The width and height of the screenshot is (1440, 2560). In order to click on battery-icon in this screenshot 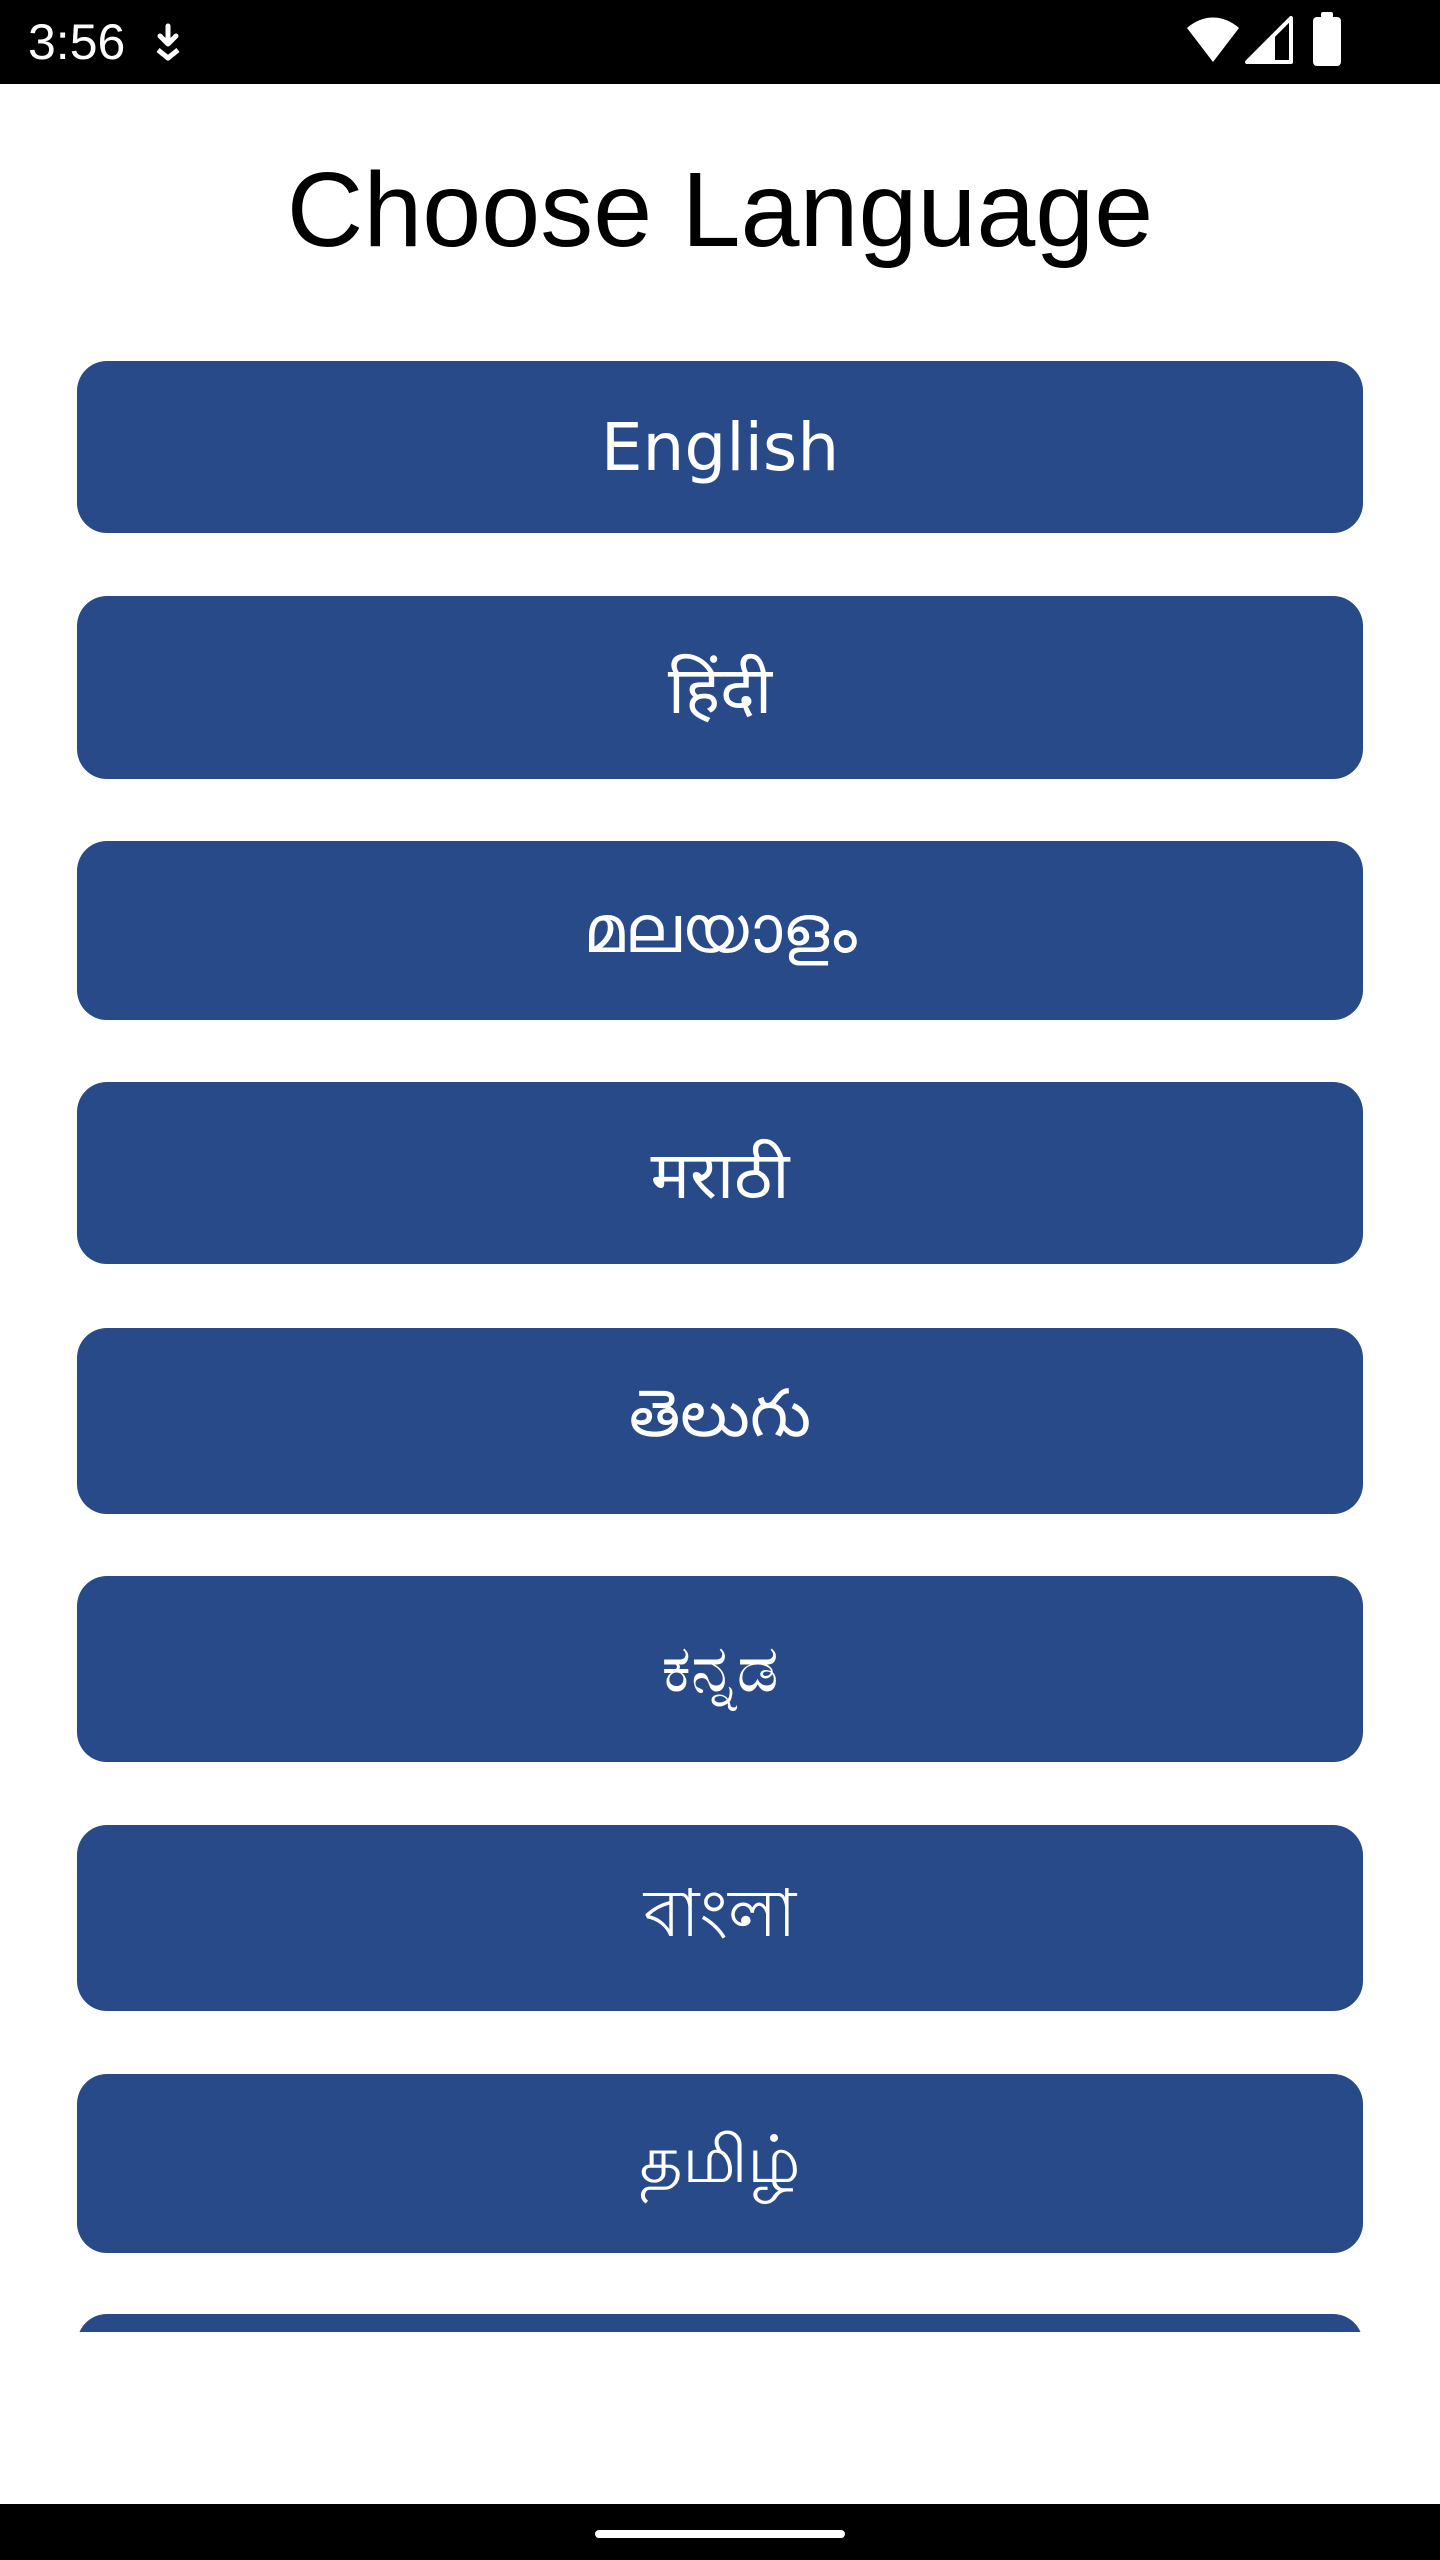, I will do `click(1327, 39)`.